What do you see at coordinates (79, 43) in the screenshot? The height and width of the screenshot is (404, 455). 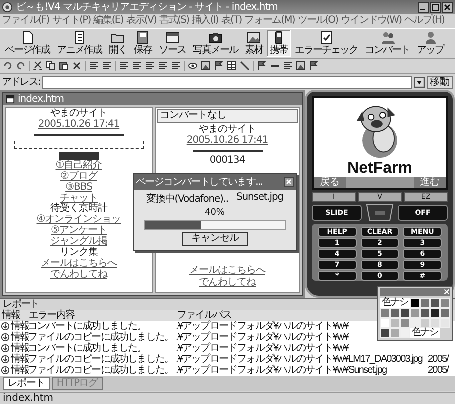 I see `toolbar-button: アニメ作成` at bounding box center [79, 43].